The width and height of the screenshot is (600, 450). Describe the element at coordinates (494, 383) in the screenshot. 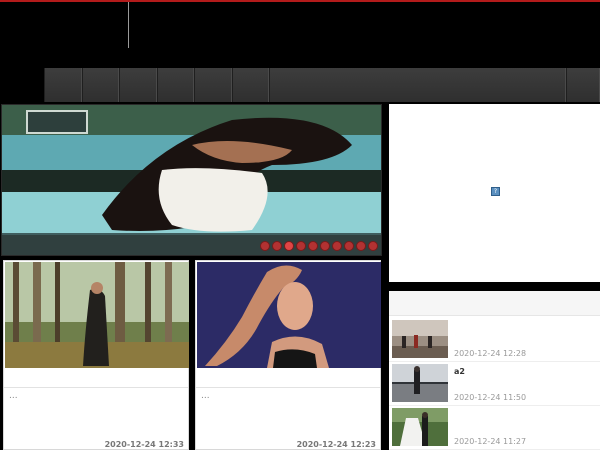

I see `list-item: a2 2020-12-24 11:50` at that location.